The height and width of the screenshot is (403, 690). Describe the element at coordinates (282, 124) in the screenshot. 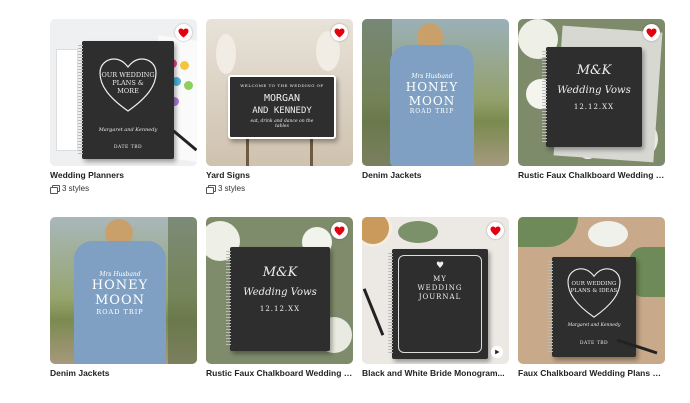

I see `sign-tag: eat, drink and dance on the tables` at that location.